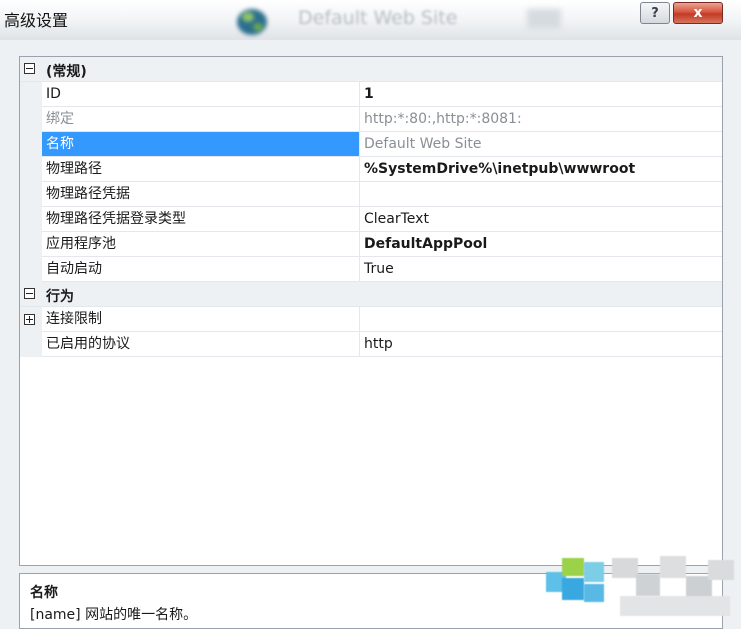 The image size is (741, 629). I want to click on category-label: (常规), so click(66, 72).